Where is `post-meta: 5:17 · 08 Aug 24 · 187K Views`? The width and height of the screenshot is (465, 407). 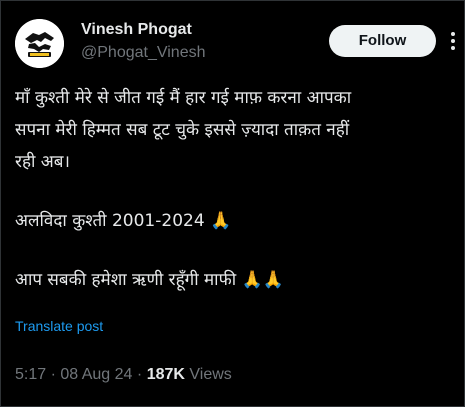
post-meta: 5:17 · 08 Aug 24 · 187K Views is located at coordinates (123, 375).